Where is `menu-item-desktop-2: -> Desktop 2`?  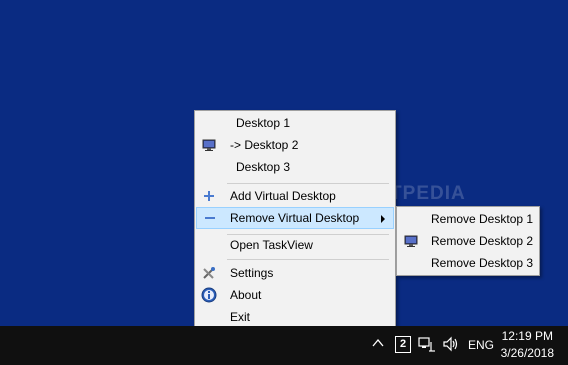 menu-item-desktop-2: -> Desktop 2 is located at coordinates (295, 145).